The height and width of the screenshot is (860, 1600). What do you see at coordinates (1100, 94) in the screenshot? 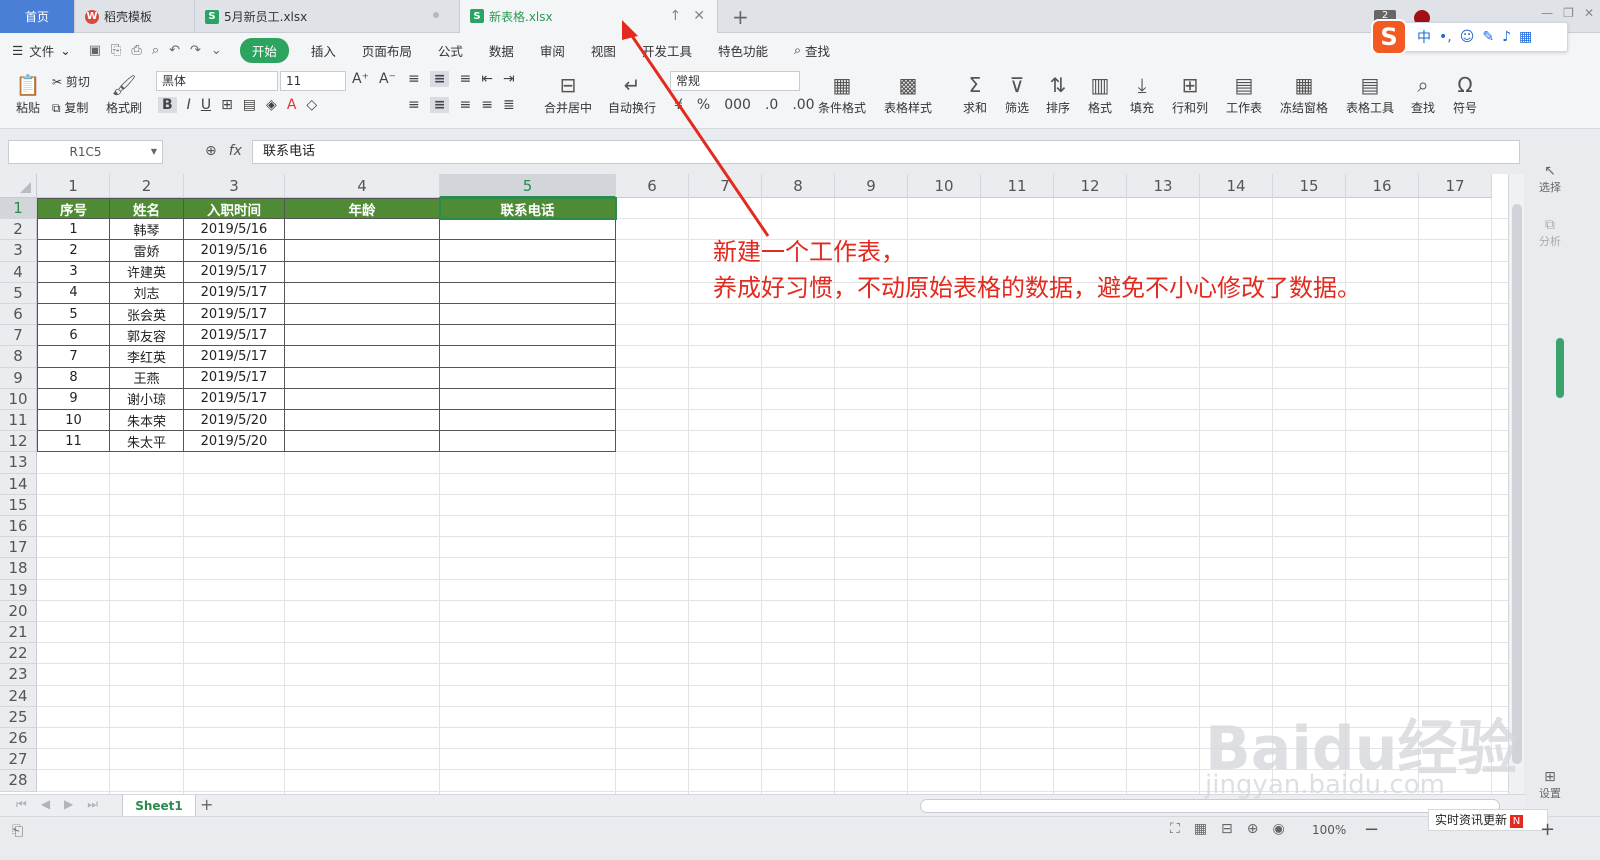
I see `format-button: ▥ 格式` at bounding box center [1100, 94].